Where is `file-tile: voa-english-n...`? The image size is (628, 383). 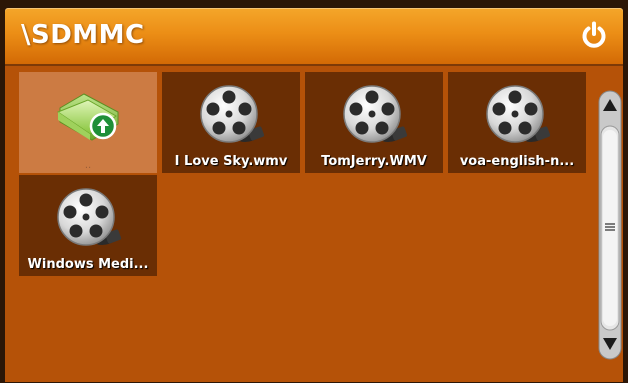 file-tile: voa-english-n... is located at coordinates (517, 122).